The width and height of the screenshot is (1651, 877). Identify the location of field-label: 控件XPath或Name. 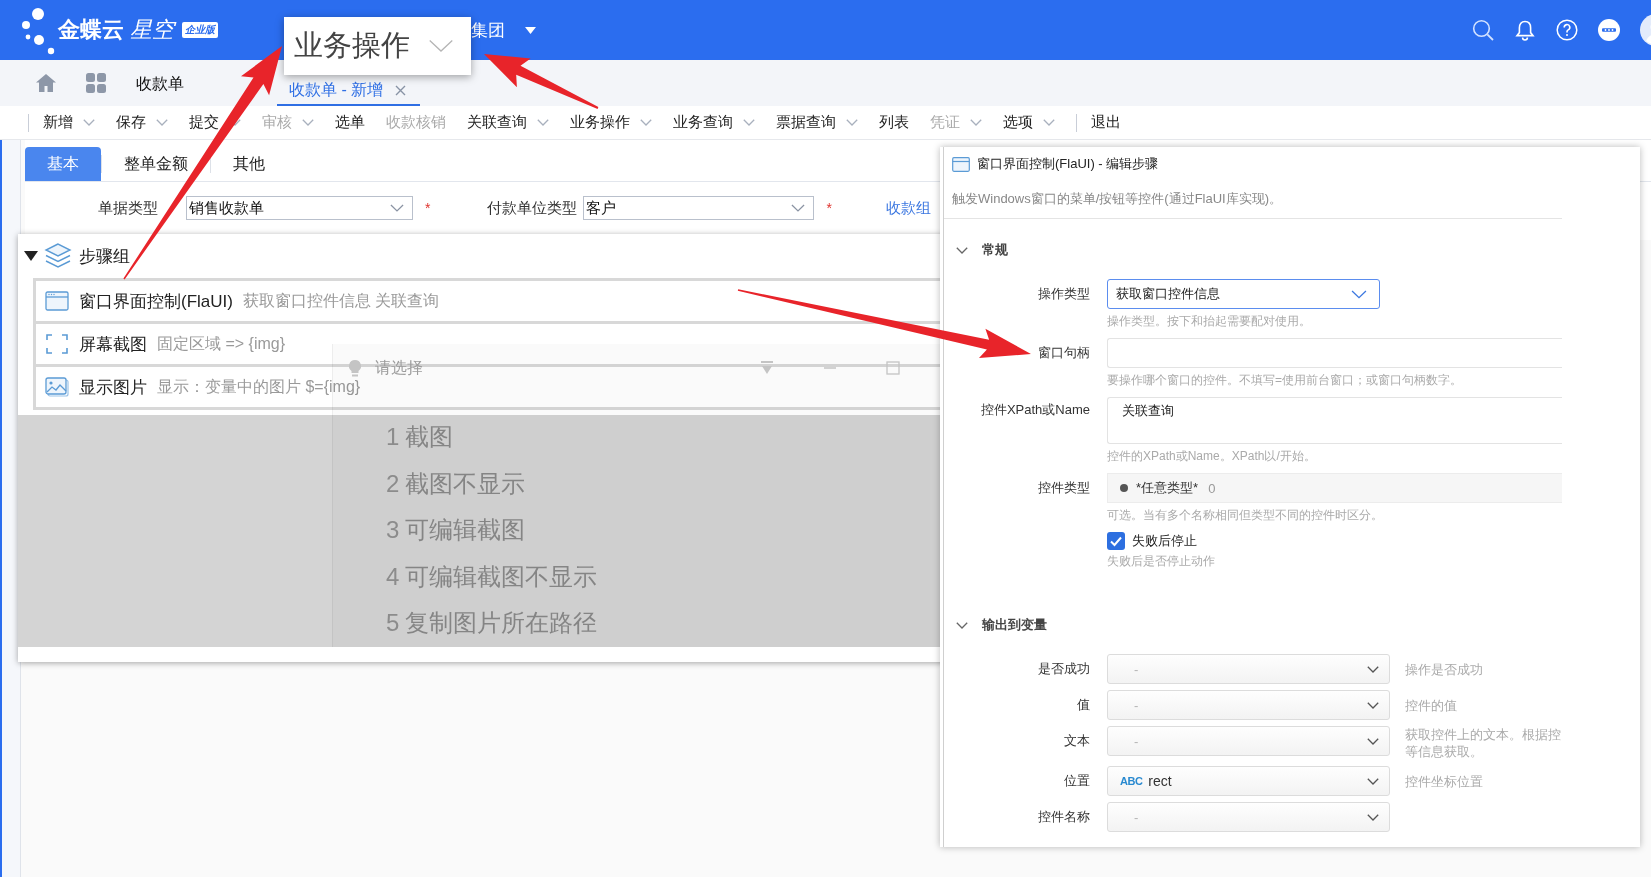
(1034, 410).